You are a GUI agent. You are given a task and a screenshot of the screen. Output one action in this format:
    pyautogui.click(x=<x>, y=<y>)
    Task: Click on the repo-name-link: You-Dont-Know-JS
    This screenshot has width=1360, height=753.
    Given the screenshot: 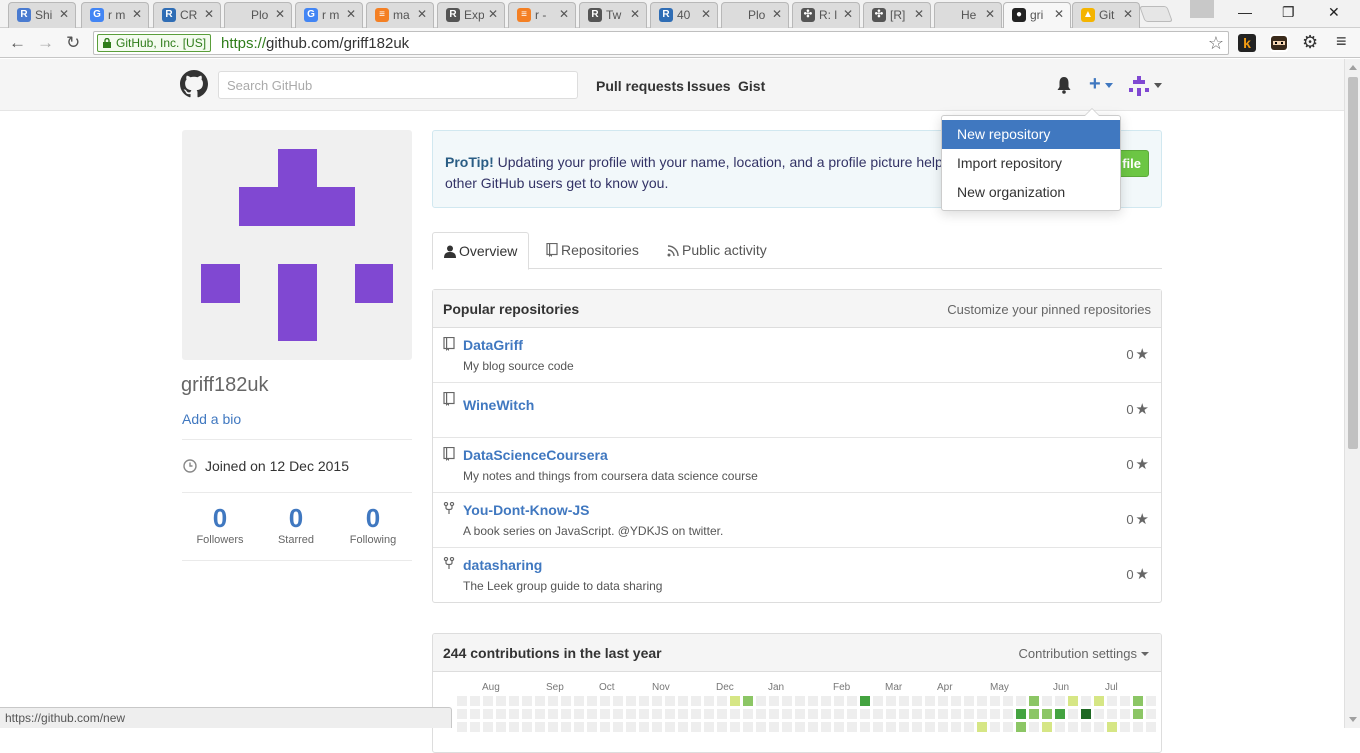 What is the action you would take?
    pyautogui.click(x=526, y=510)
    